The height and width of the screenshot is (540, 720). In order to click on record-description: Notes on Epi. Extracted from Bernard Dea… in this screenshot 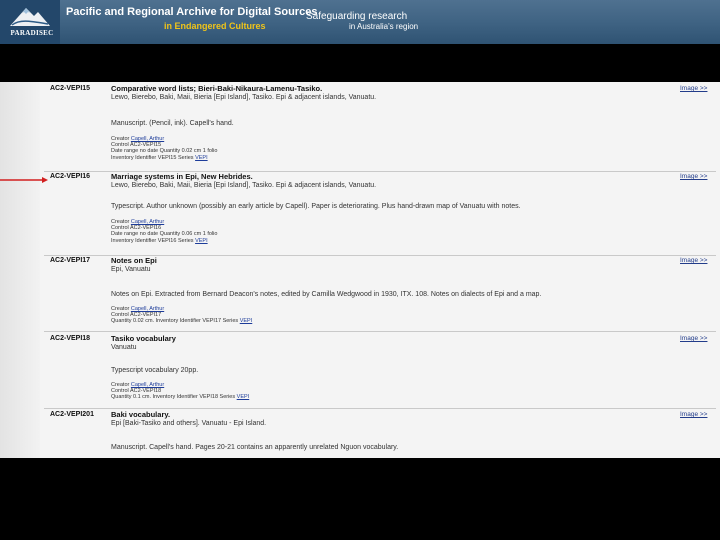, I will do `click(326, 294)`.